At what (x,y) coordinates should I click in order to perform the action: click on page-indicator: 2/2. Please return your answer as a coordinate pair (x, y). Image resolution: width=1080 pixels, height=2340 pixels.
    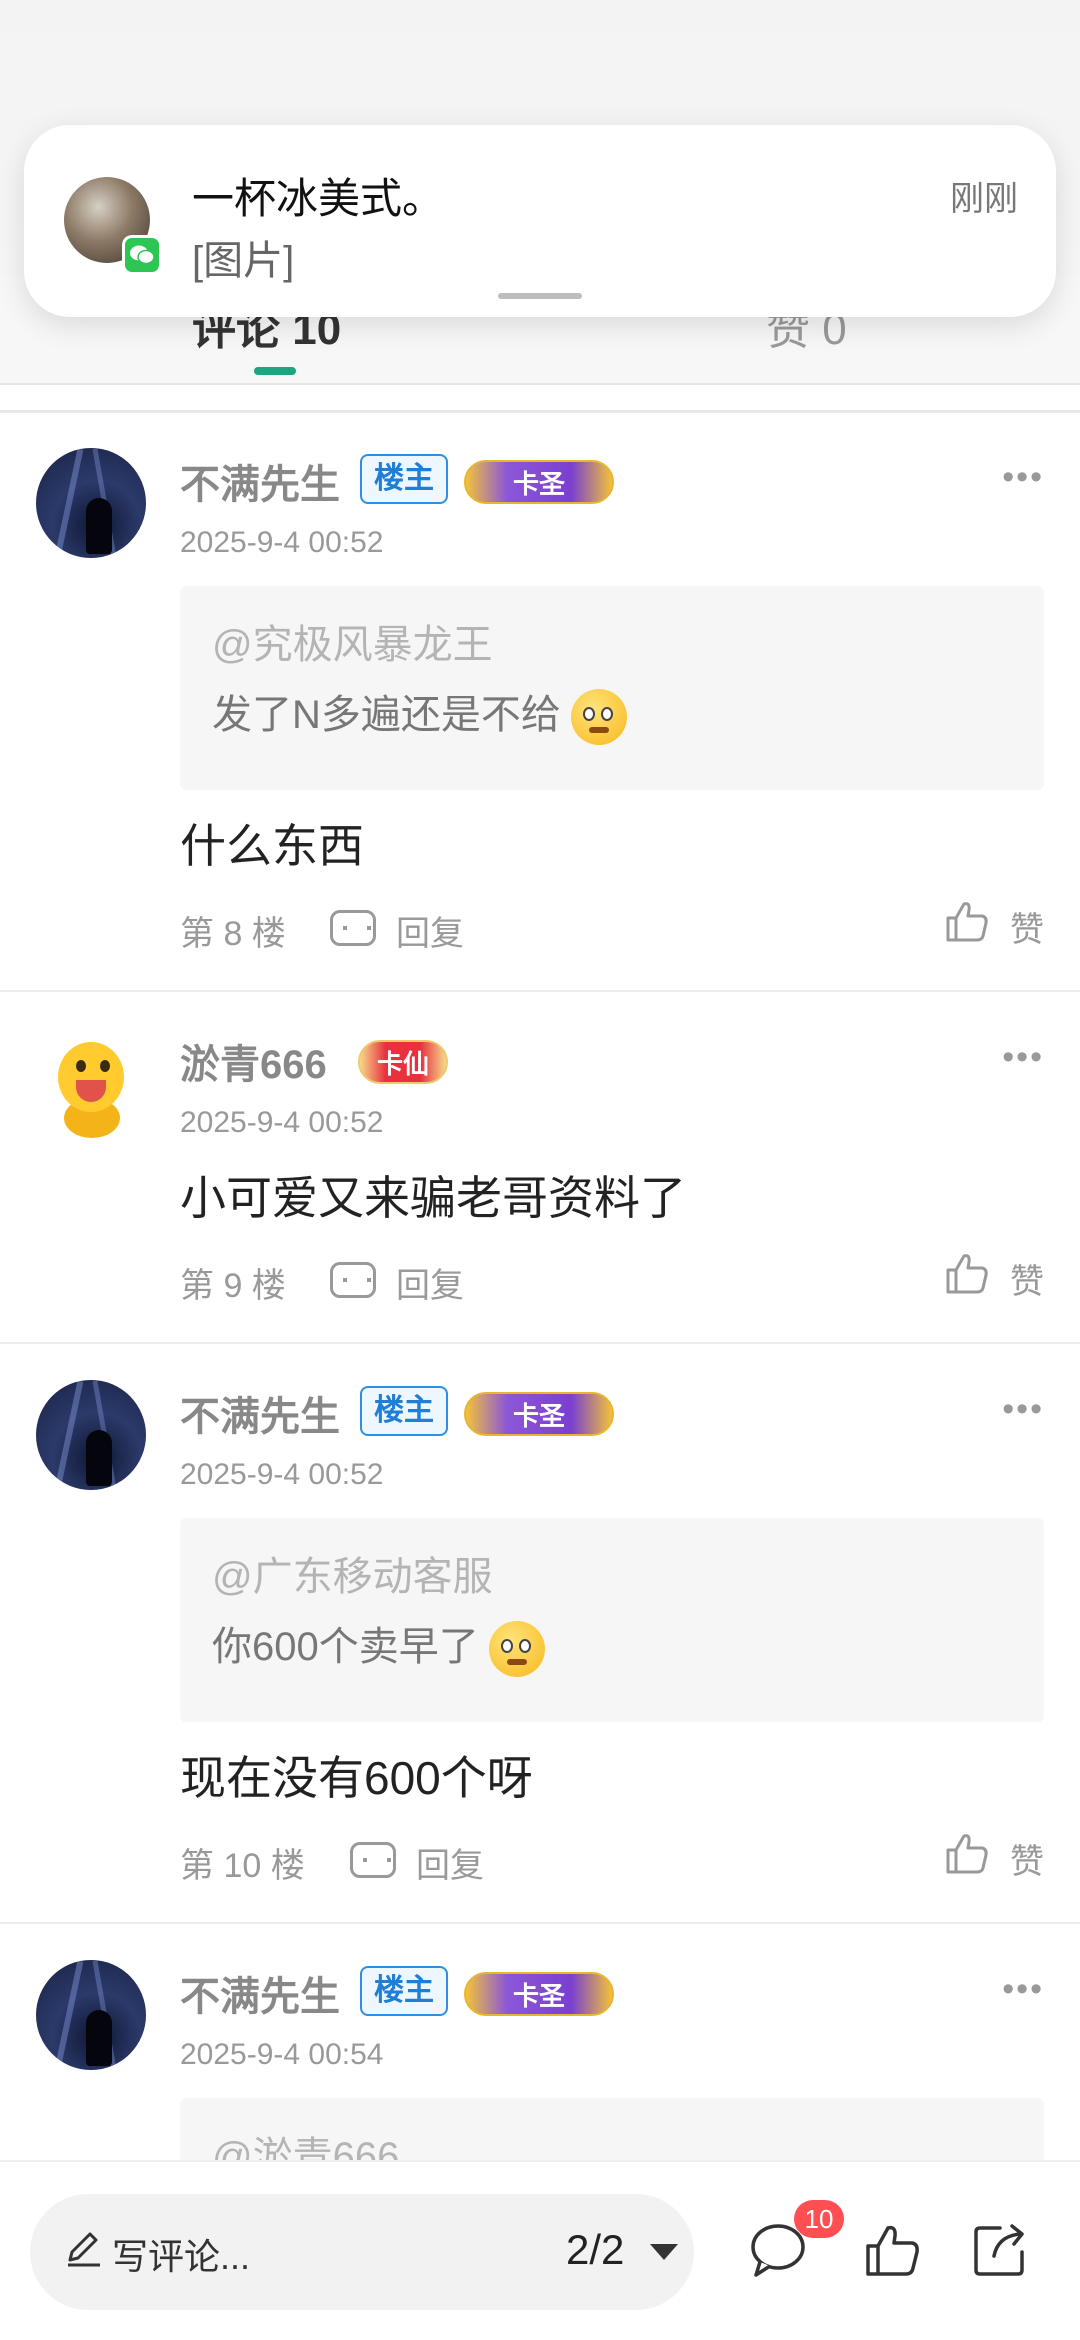
    Looking at the image, I should click on (595, 2250).